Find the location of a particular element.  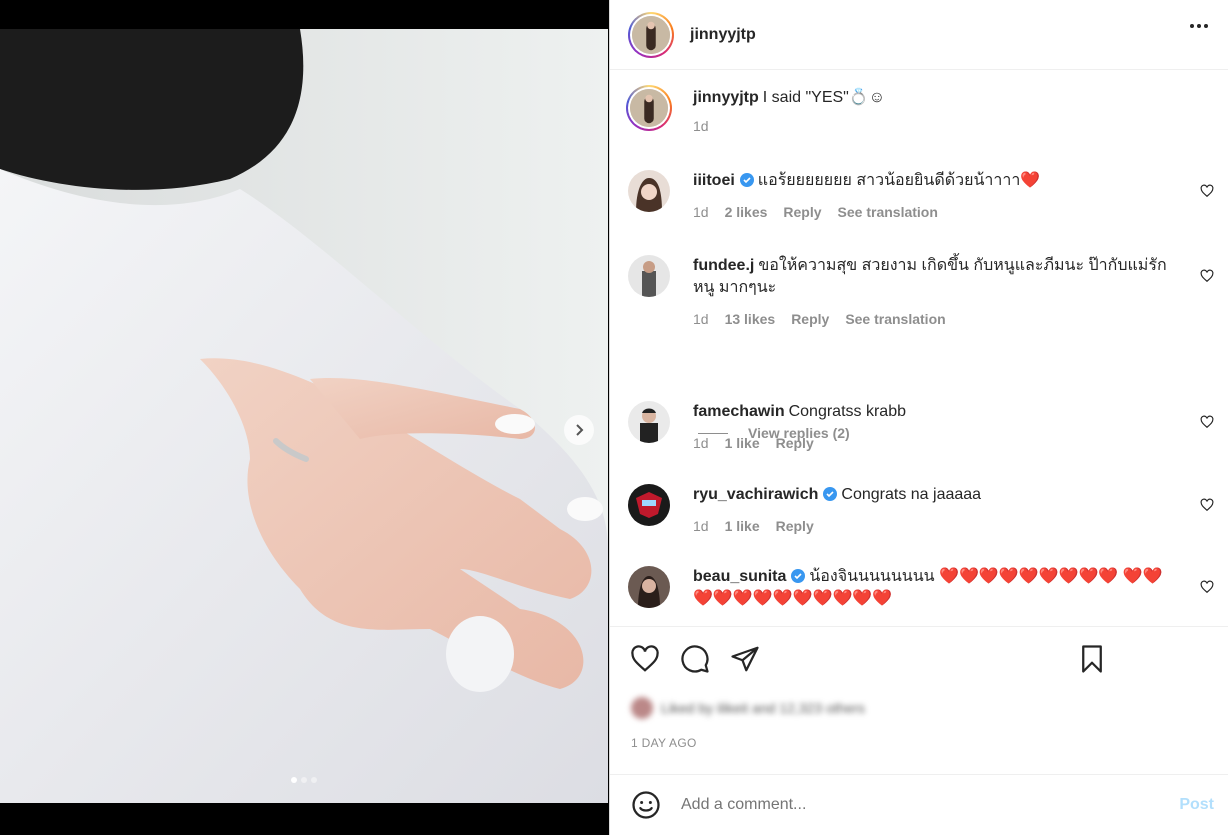

author-avatar is located at coordinates (651, 34).